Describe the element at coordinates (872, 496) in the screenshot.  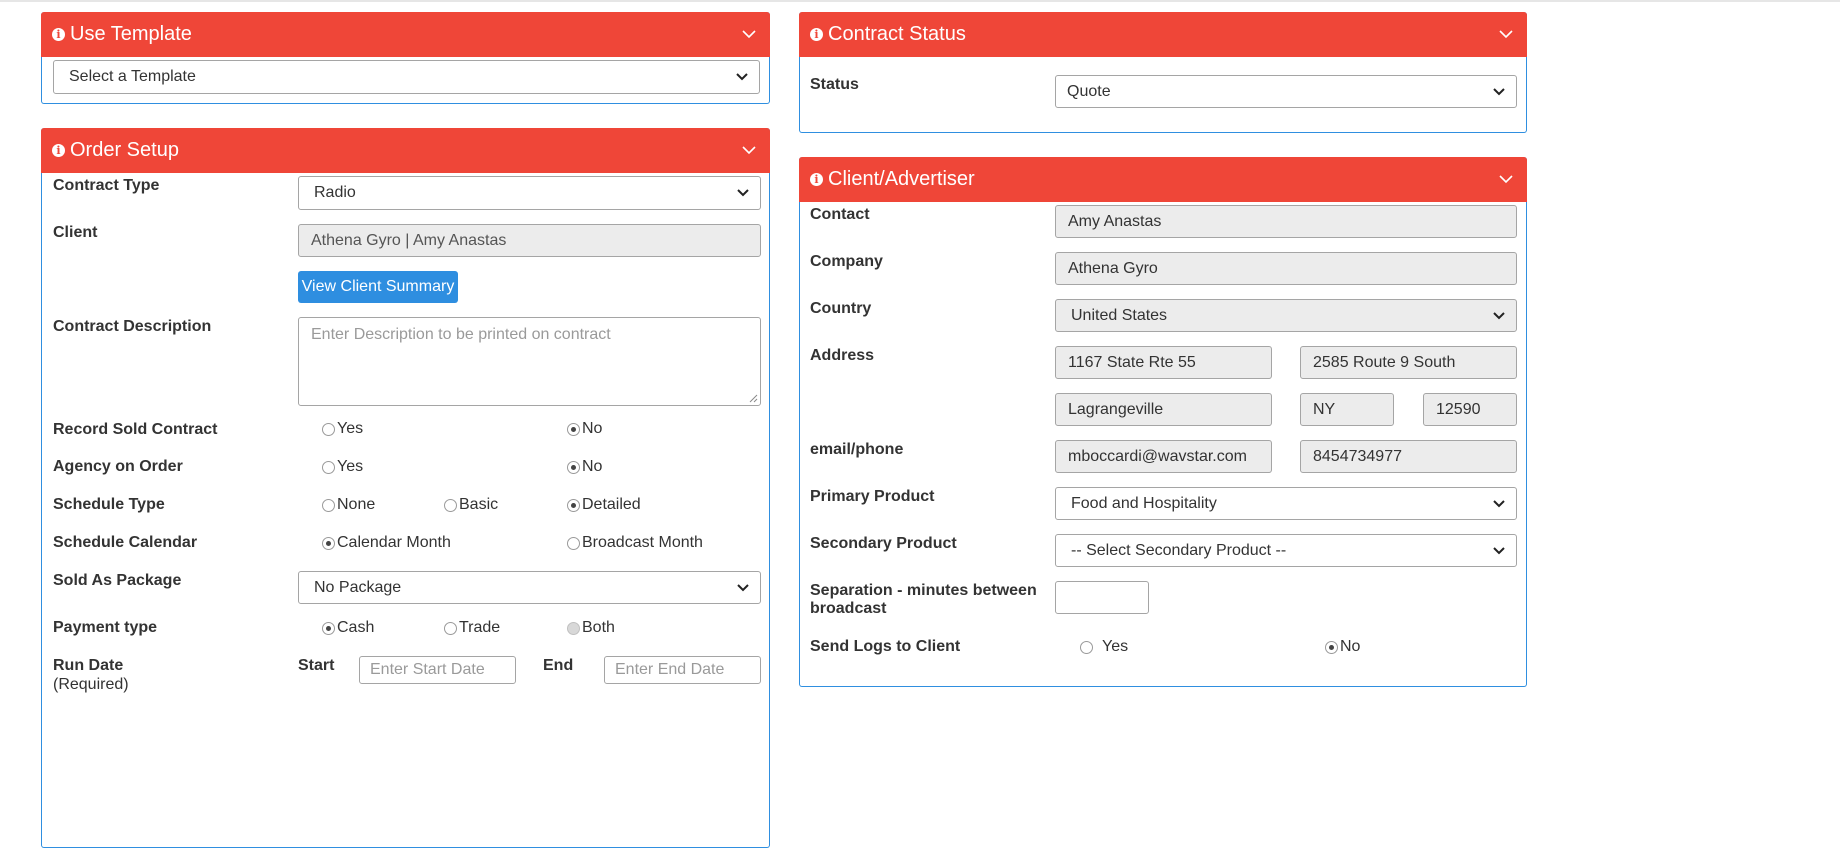
I see `primary-product-label: Primary Product` at that location.